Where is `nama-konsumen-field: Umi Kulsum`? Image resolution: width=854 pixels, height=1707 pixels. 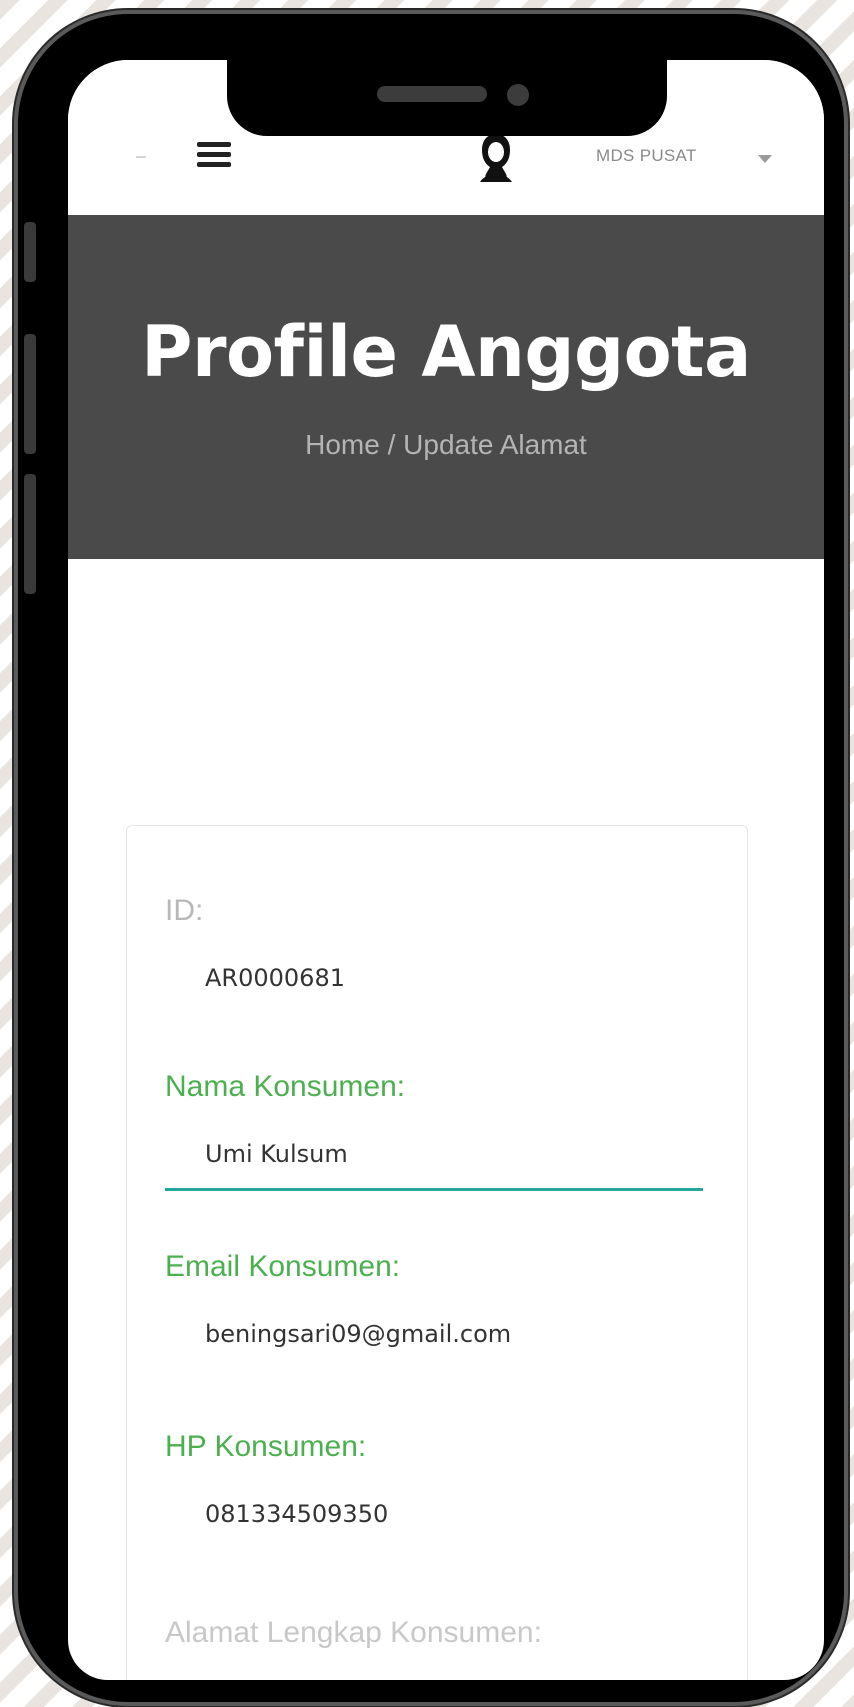
nama-konsumen-field: Umi Kulsum is located at coordinates (276, 1154).